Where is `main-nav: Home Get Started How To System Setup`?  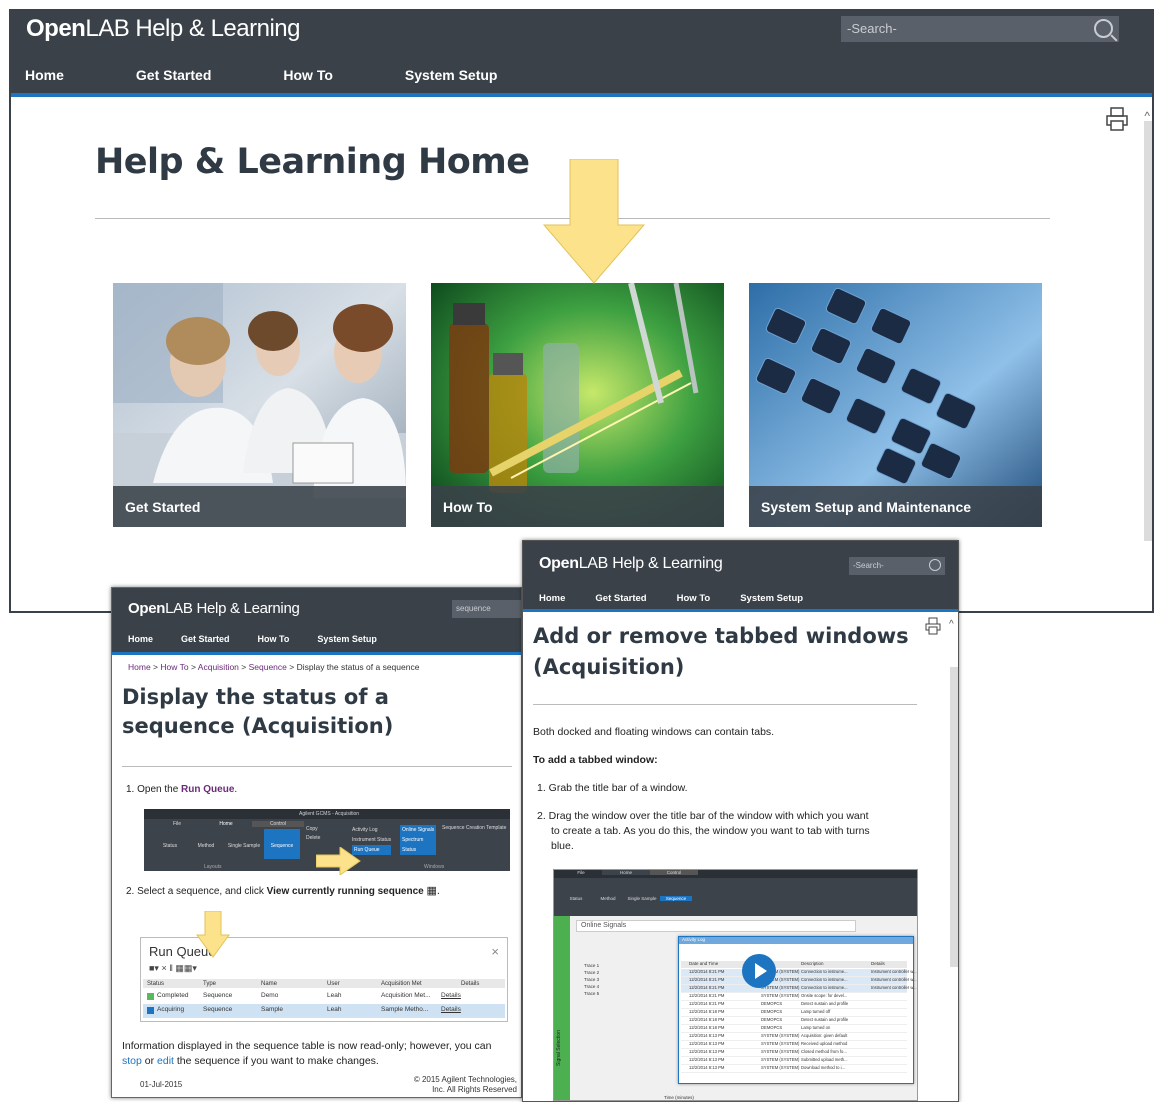
main-nav: Home Get Started How To System Setup is located at coordinates (283, 79).